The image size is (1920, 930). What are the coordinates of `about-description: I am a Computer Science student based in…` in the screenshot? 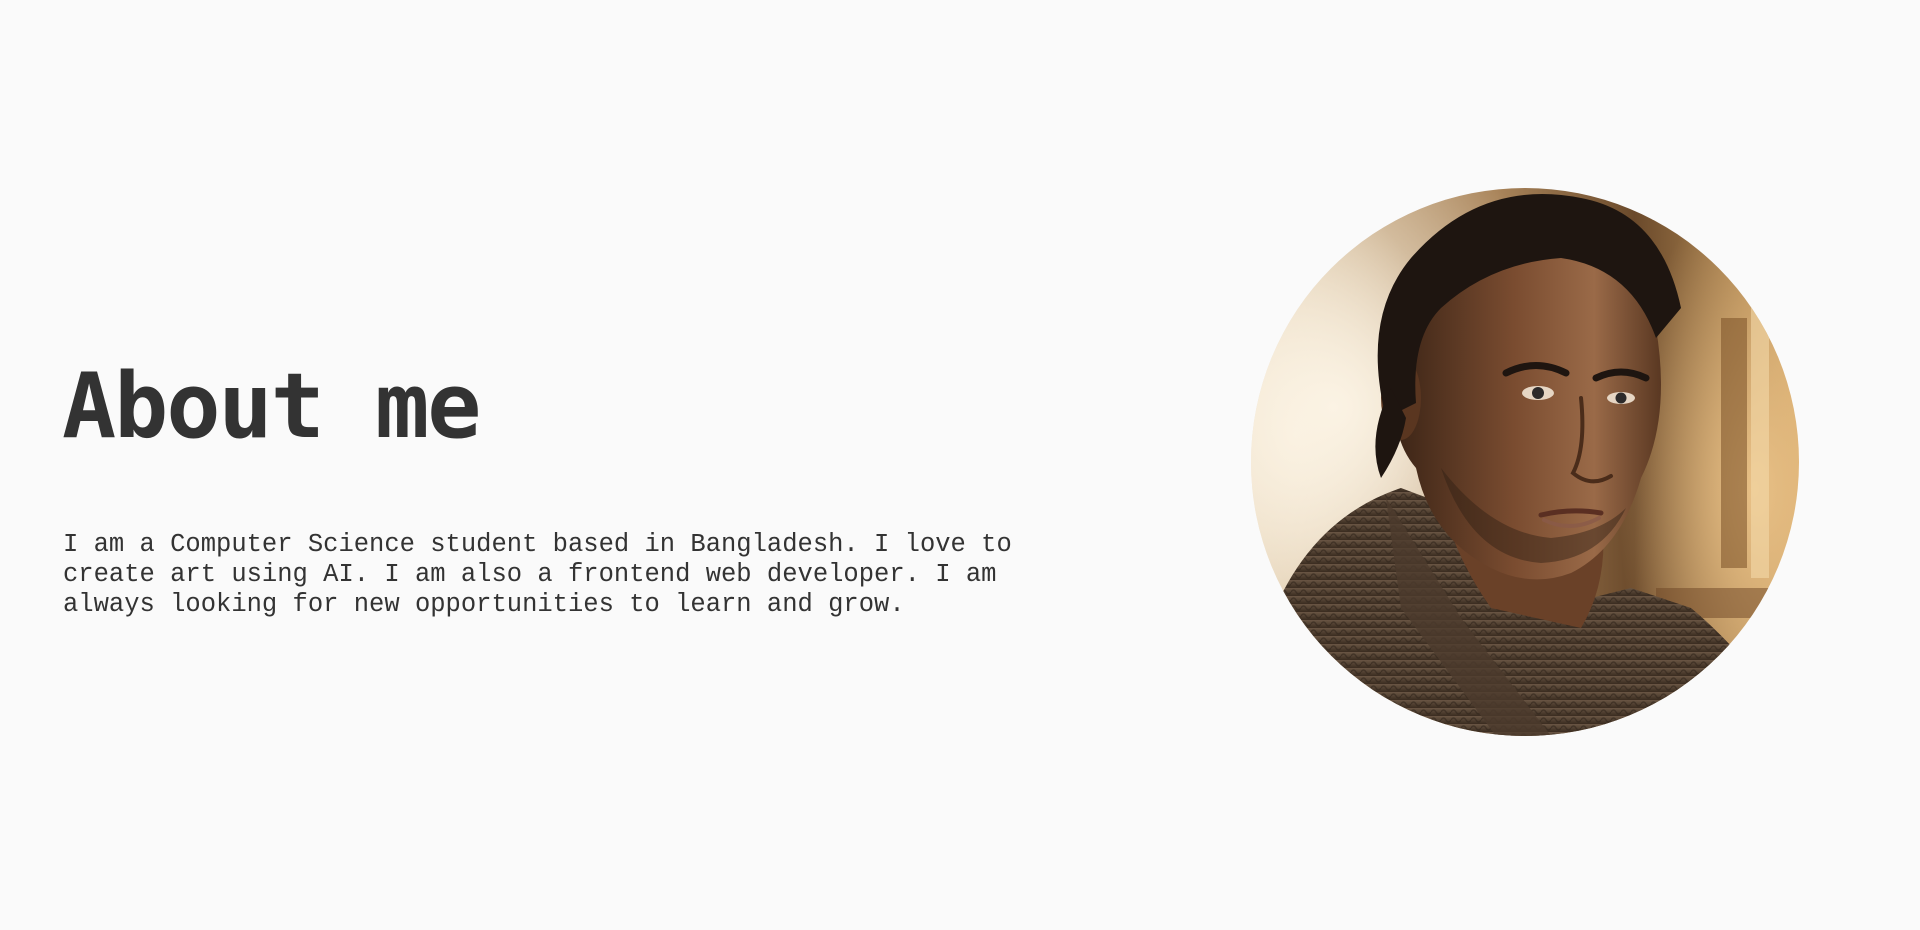 It's located at (537, 574).